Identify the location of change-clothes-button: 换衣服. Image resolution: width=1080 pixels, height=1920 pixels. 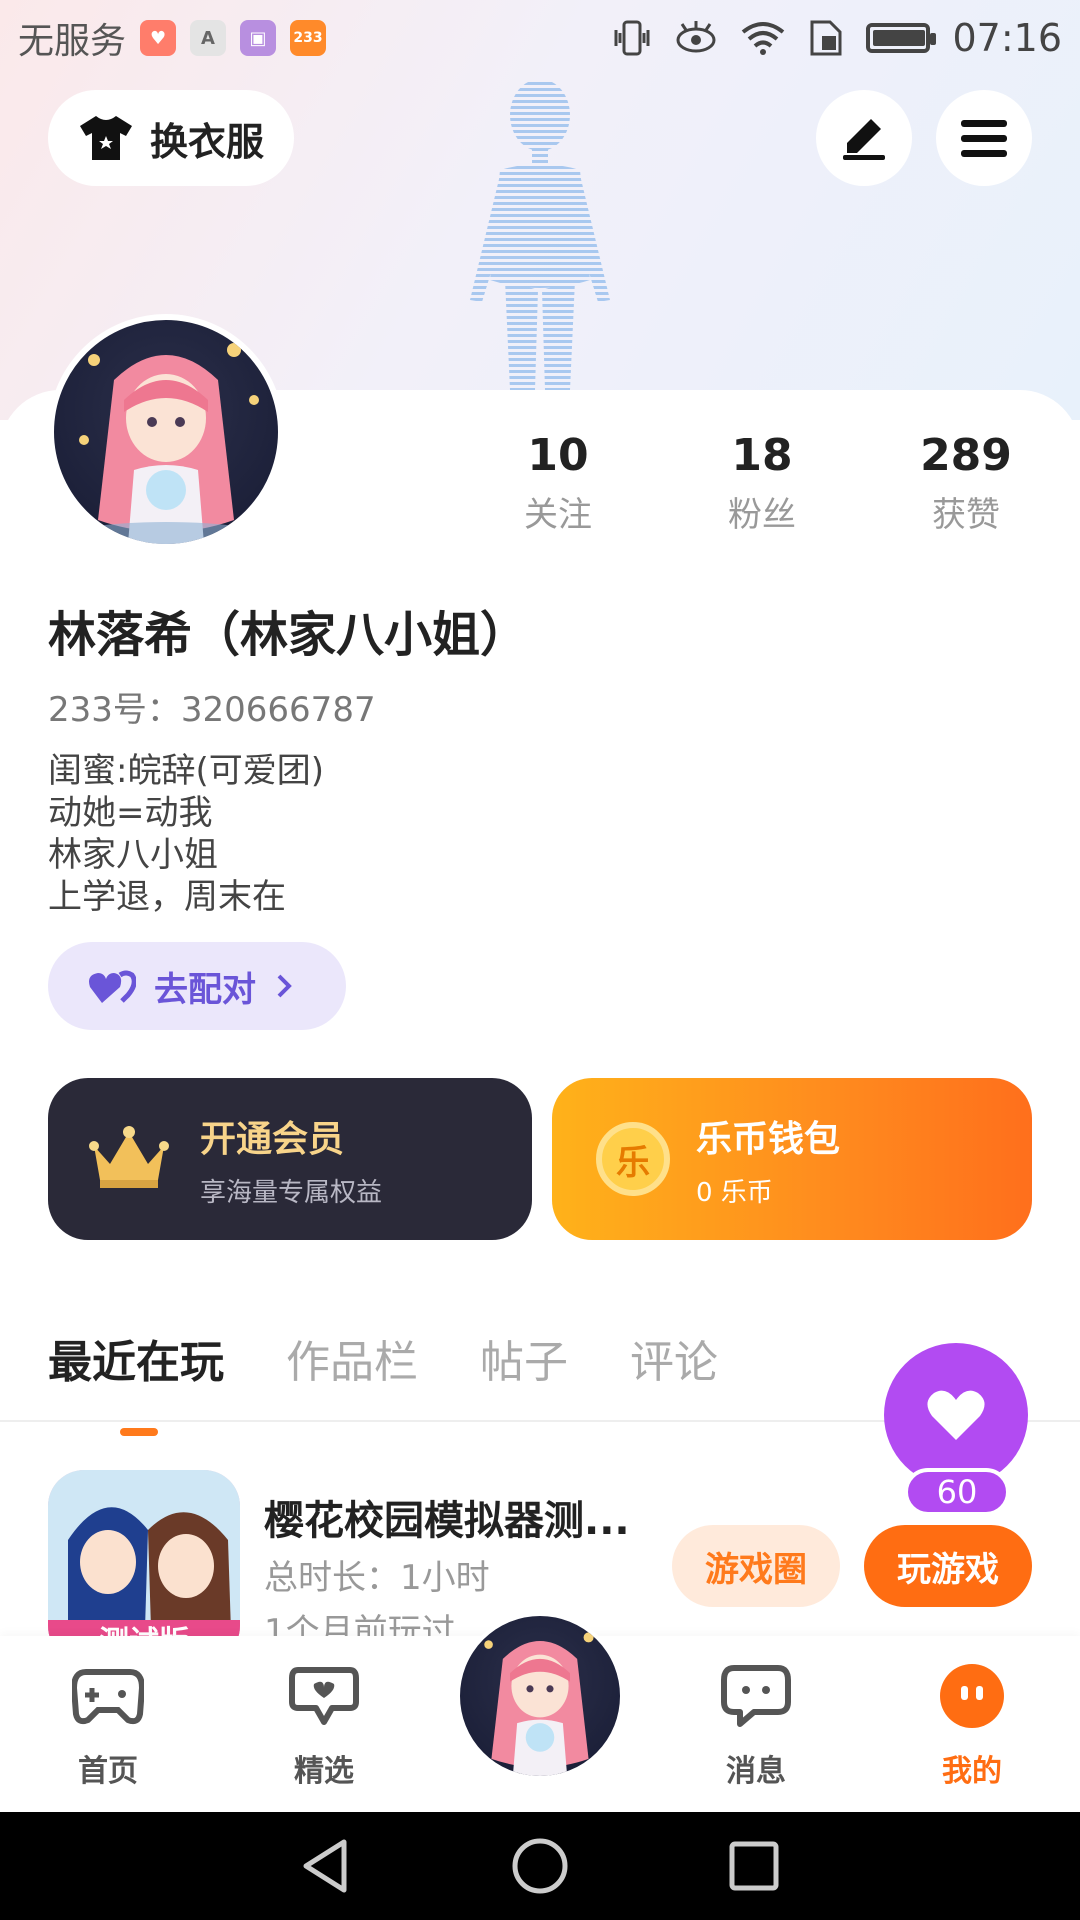
(171, 138).